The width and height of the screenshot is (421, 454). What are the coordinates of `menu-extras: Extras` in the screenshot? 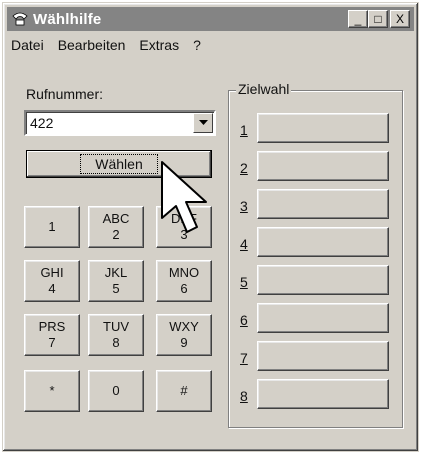 It's located at (159, 48).